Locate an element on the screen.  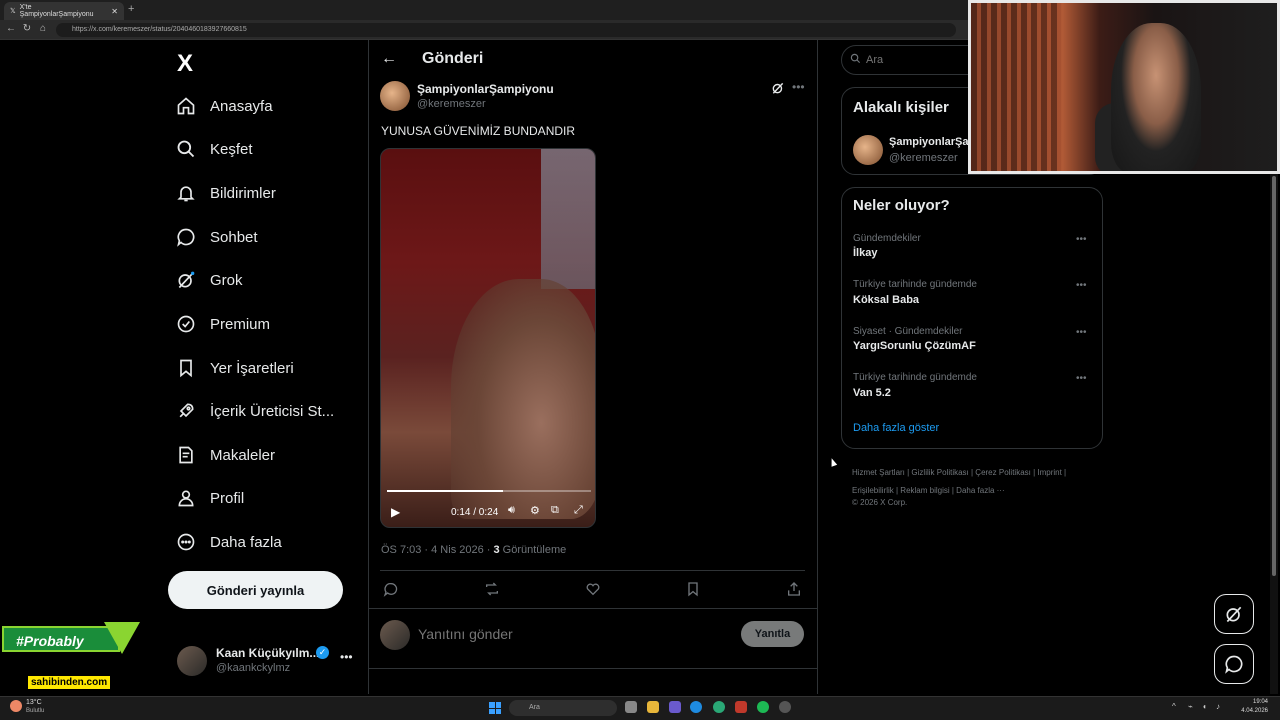
fullscreen-icon: ⤢ is located at coordinates (578, 510).